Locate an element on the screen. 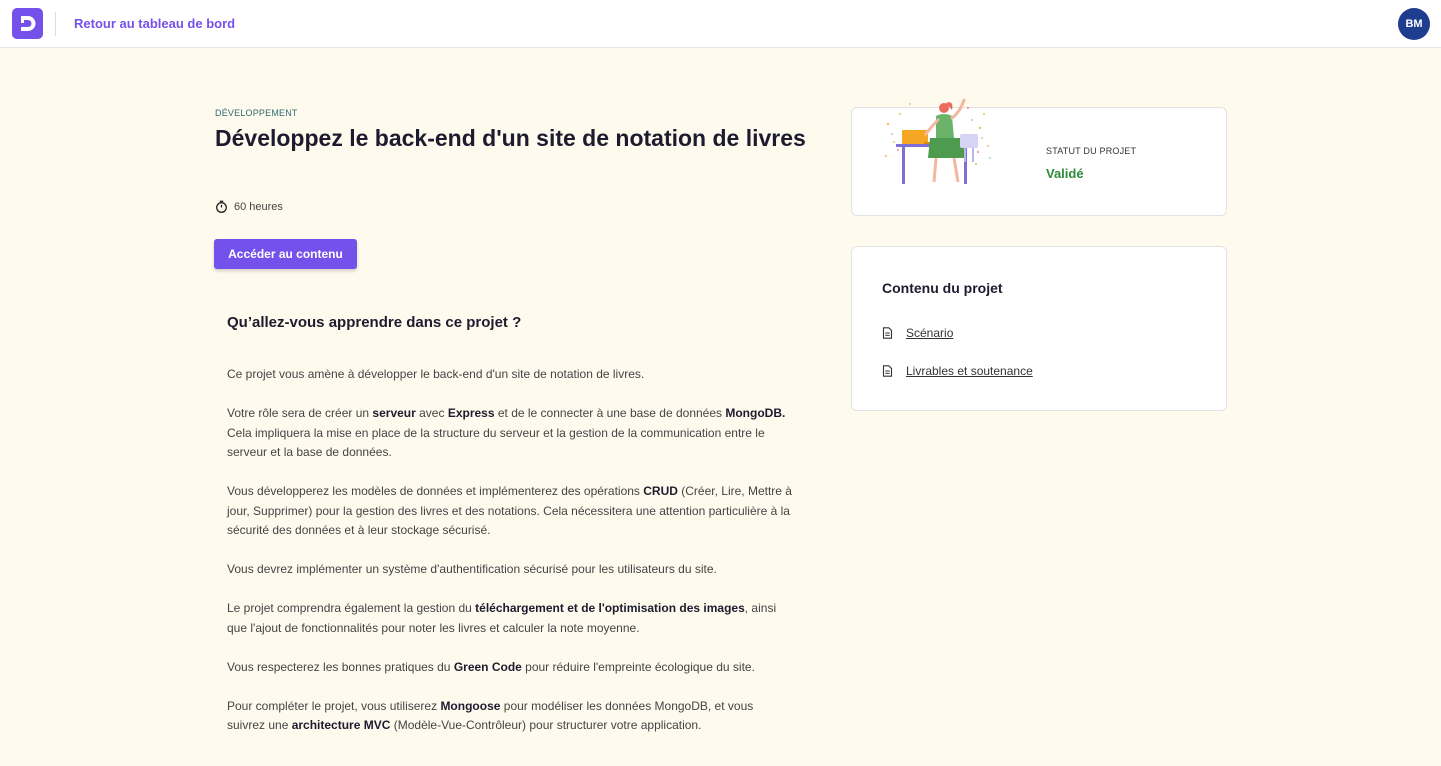 The image size is (1441, 766). status-value: Validé is located at coordinates (1065, 173).